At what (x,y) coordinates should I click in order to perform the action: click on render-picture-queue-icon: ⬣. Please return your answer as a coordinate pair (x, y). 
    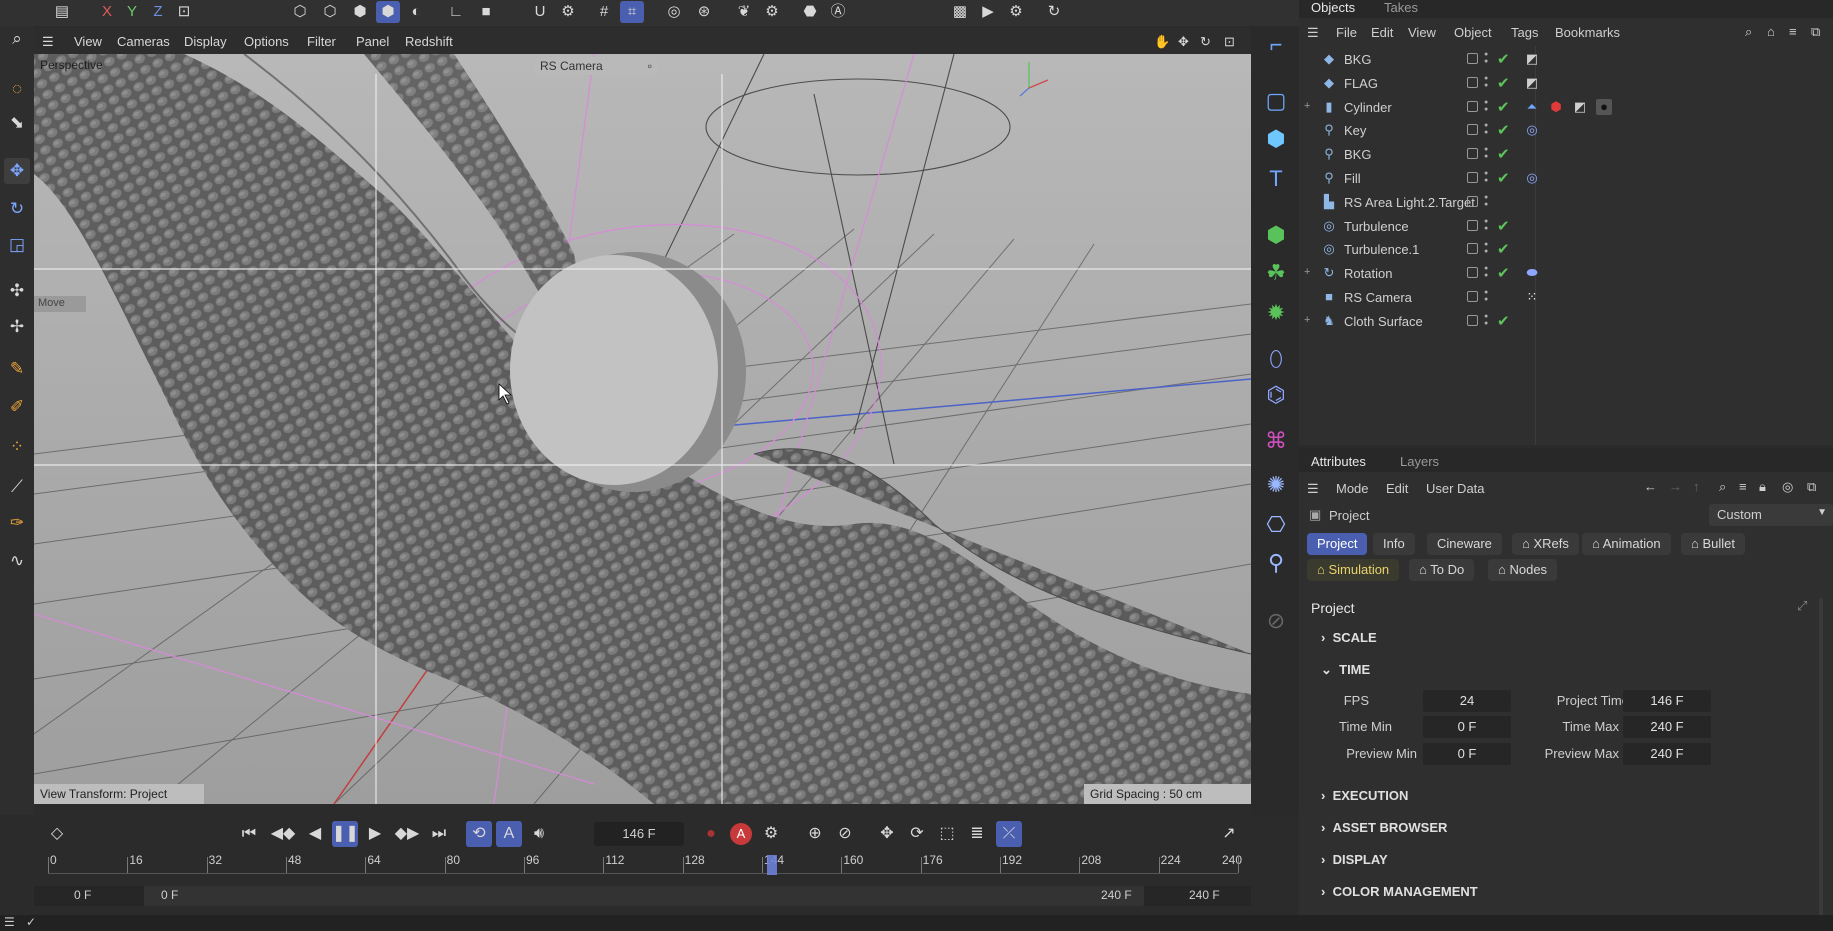
    Looking at the image, I should click on (810, 12).